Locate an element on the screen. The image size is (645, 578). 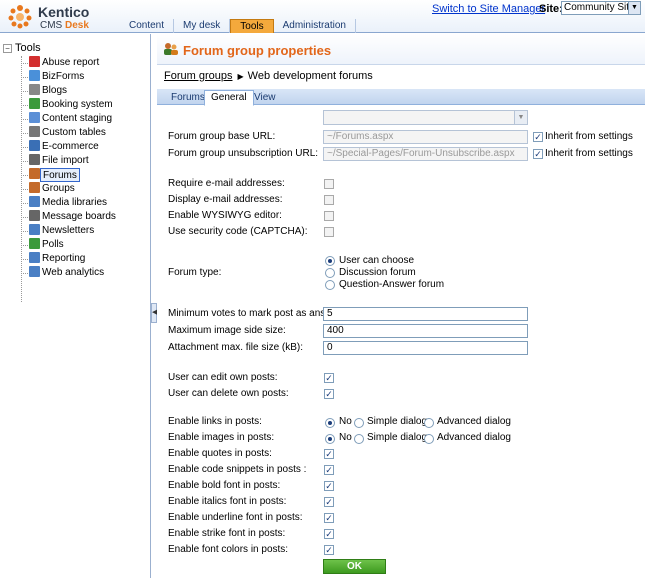
quotes-checkbox: ✓ is located at coordinates (329, 454).